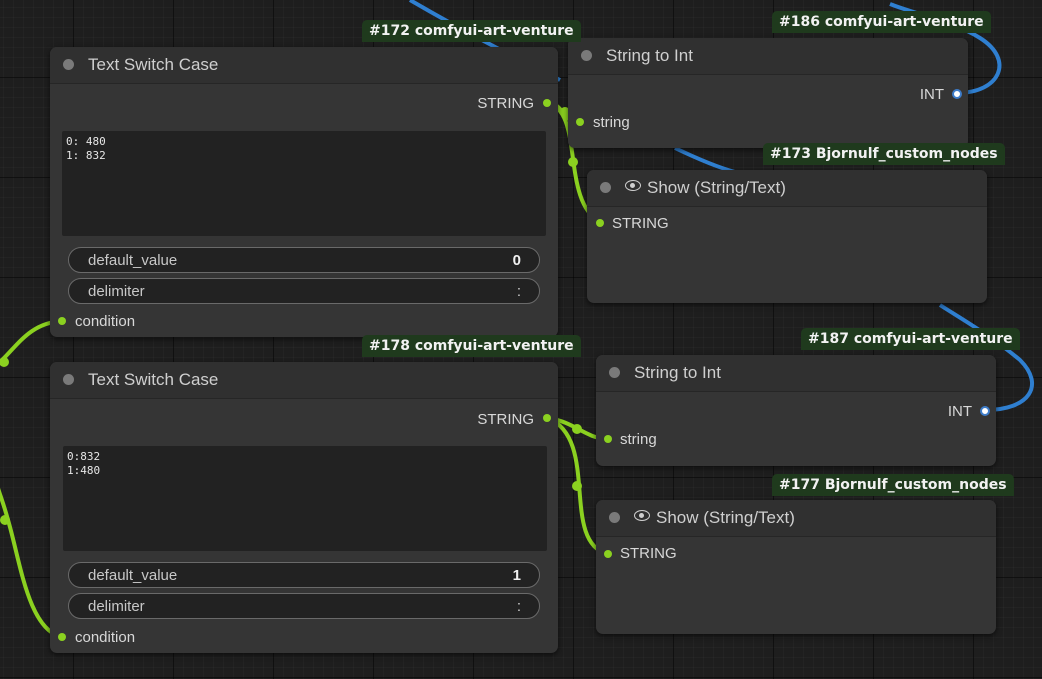 The image size is (1042, 679). What do you see at coordinates (304, 183) in the screenshot?
I see `cases-textarea: 0: 480 1: 832` at bounding box center [304, 183].